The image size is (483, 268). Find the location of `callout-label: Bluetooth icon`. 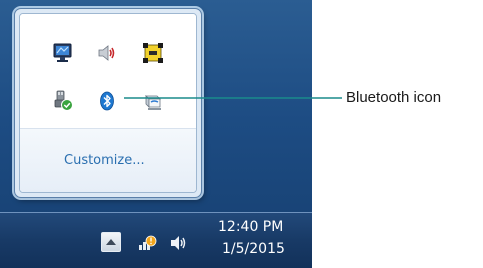

callout-label: Bluetooth icon is located at coordinates (394, 97).